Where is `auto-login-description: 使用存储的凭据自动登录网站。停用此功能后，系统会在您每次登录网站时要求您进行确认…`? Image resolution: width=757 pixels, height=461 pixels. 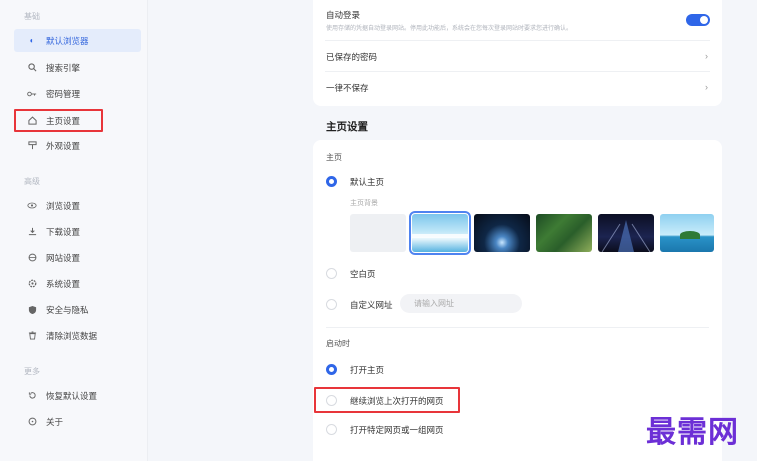 auto-login-description: 使用存储的凭据自动登录网站。停用此功能后，系统会在您每次登录网站时要求您进行确认… is located at coordinates (449, 29).